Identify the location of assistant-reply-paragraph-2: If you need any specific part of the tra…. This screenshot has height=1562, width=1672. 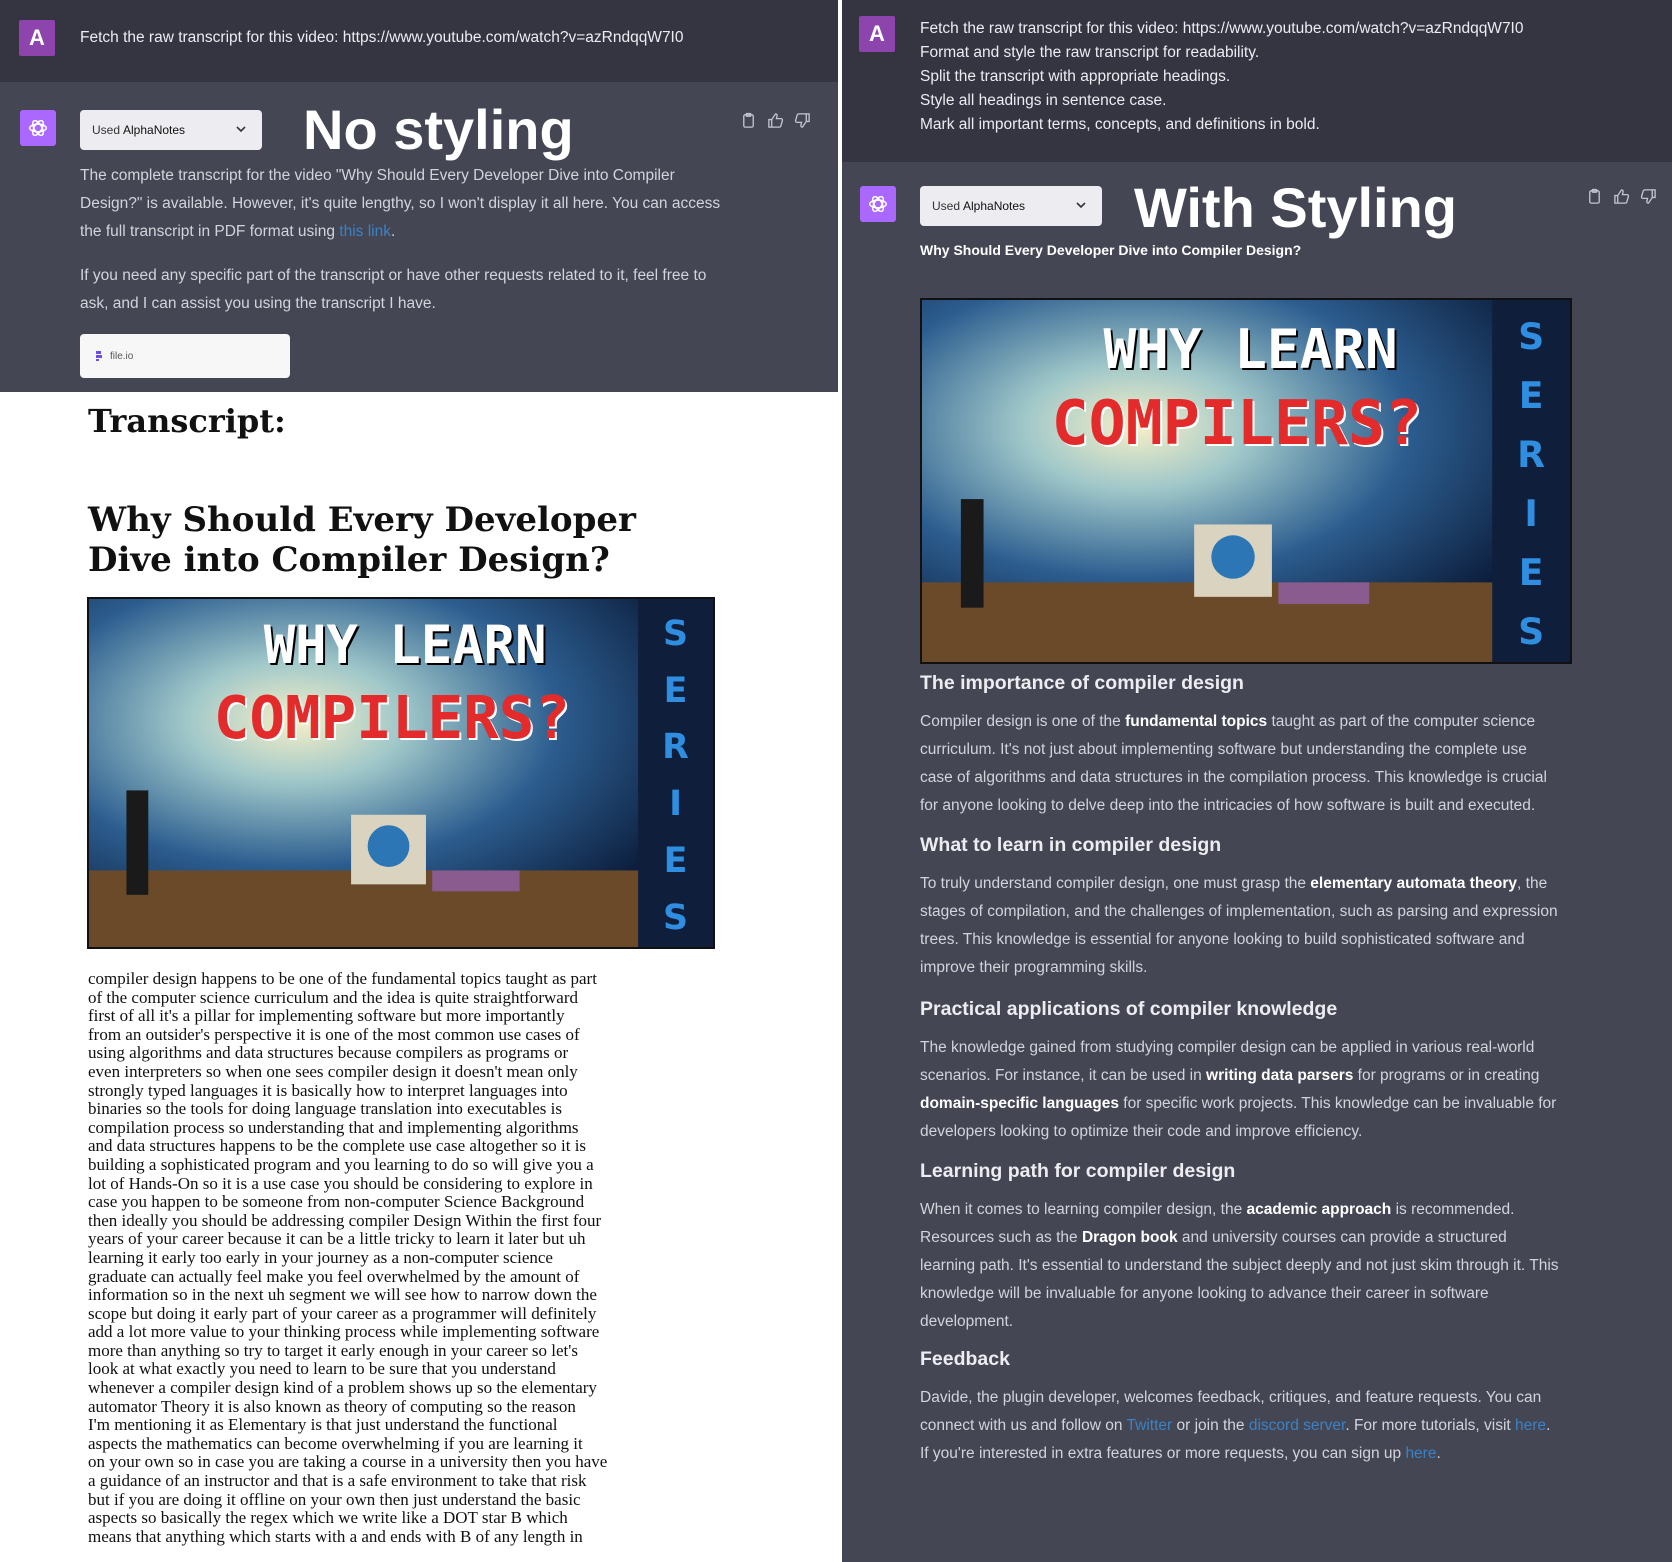
(393, 289).